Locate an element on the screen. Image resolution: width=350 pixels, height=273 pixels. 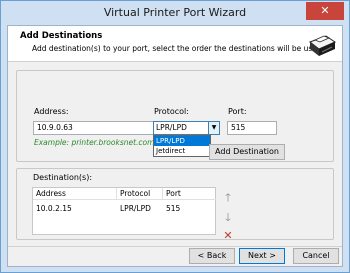
window-title: Virtual Printer Port Wizard is located at coordinates (175, 12).